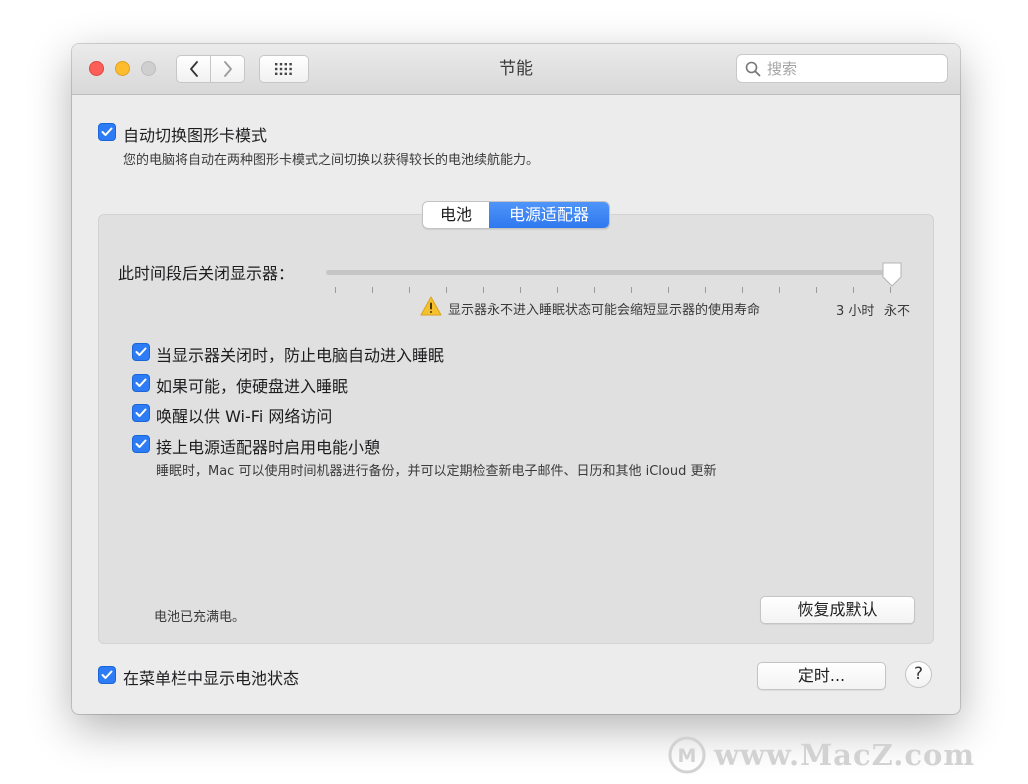  What do you see at coordinates (852, 68) in the screenshot?
I see `search-input` at bounding box center [852, 68].